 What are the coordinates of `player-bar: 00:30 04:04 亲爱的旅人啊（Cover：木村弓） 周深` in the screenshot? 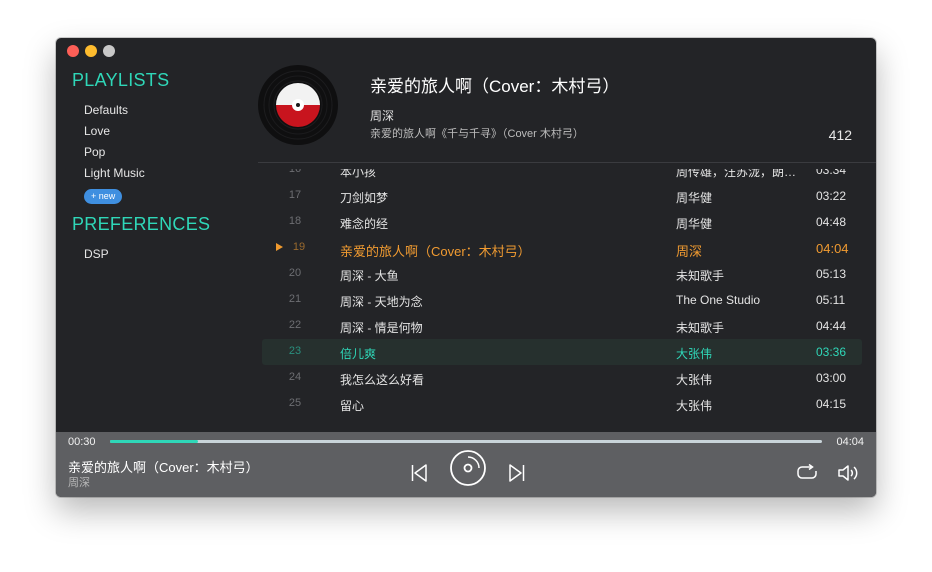 It's located at (466, 464).